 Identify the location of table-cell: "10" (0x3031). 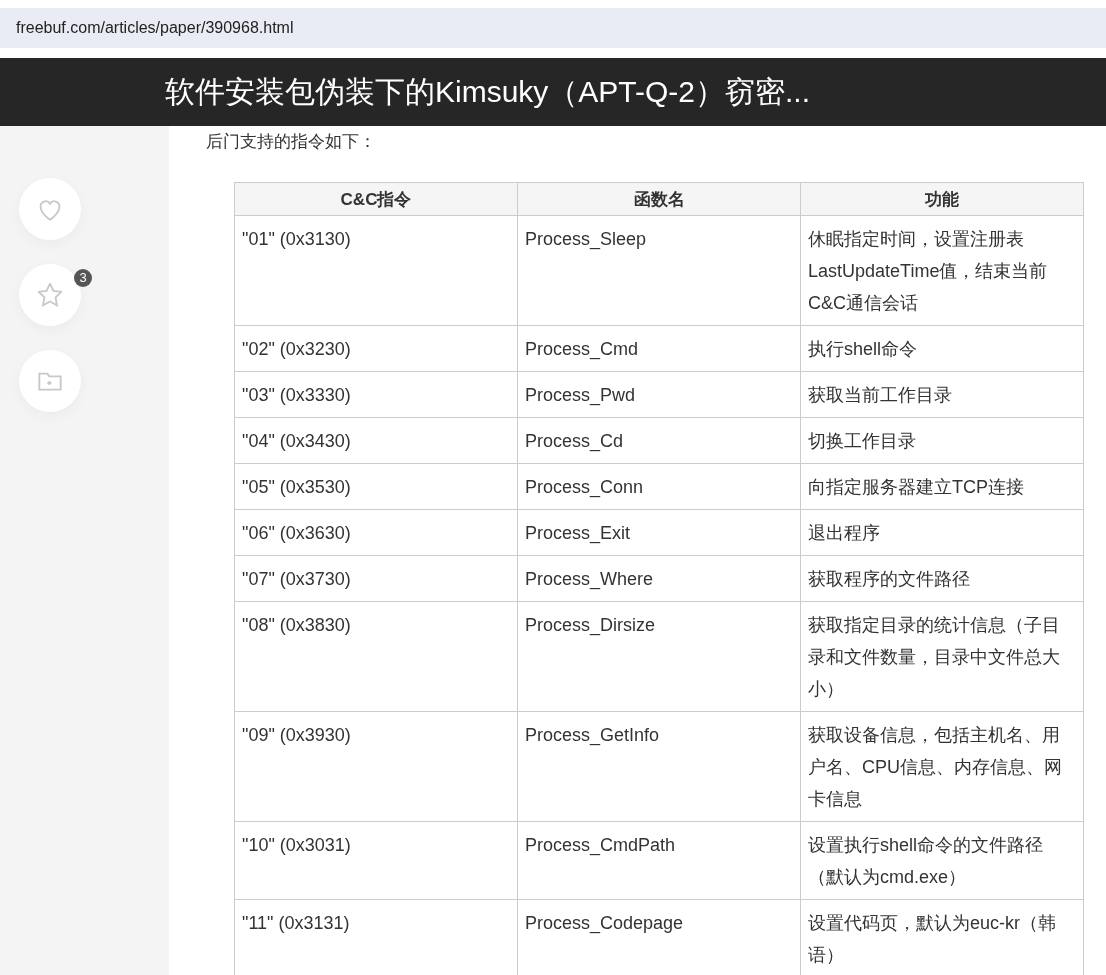
(376, 860).